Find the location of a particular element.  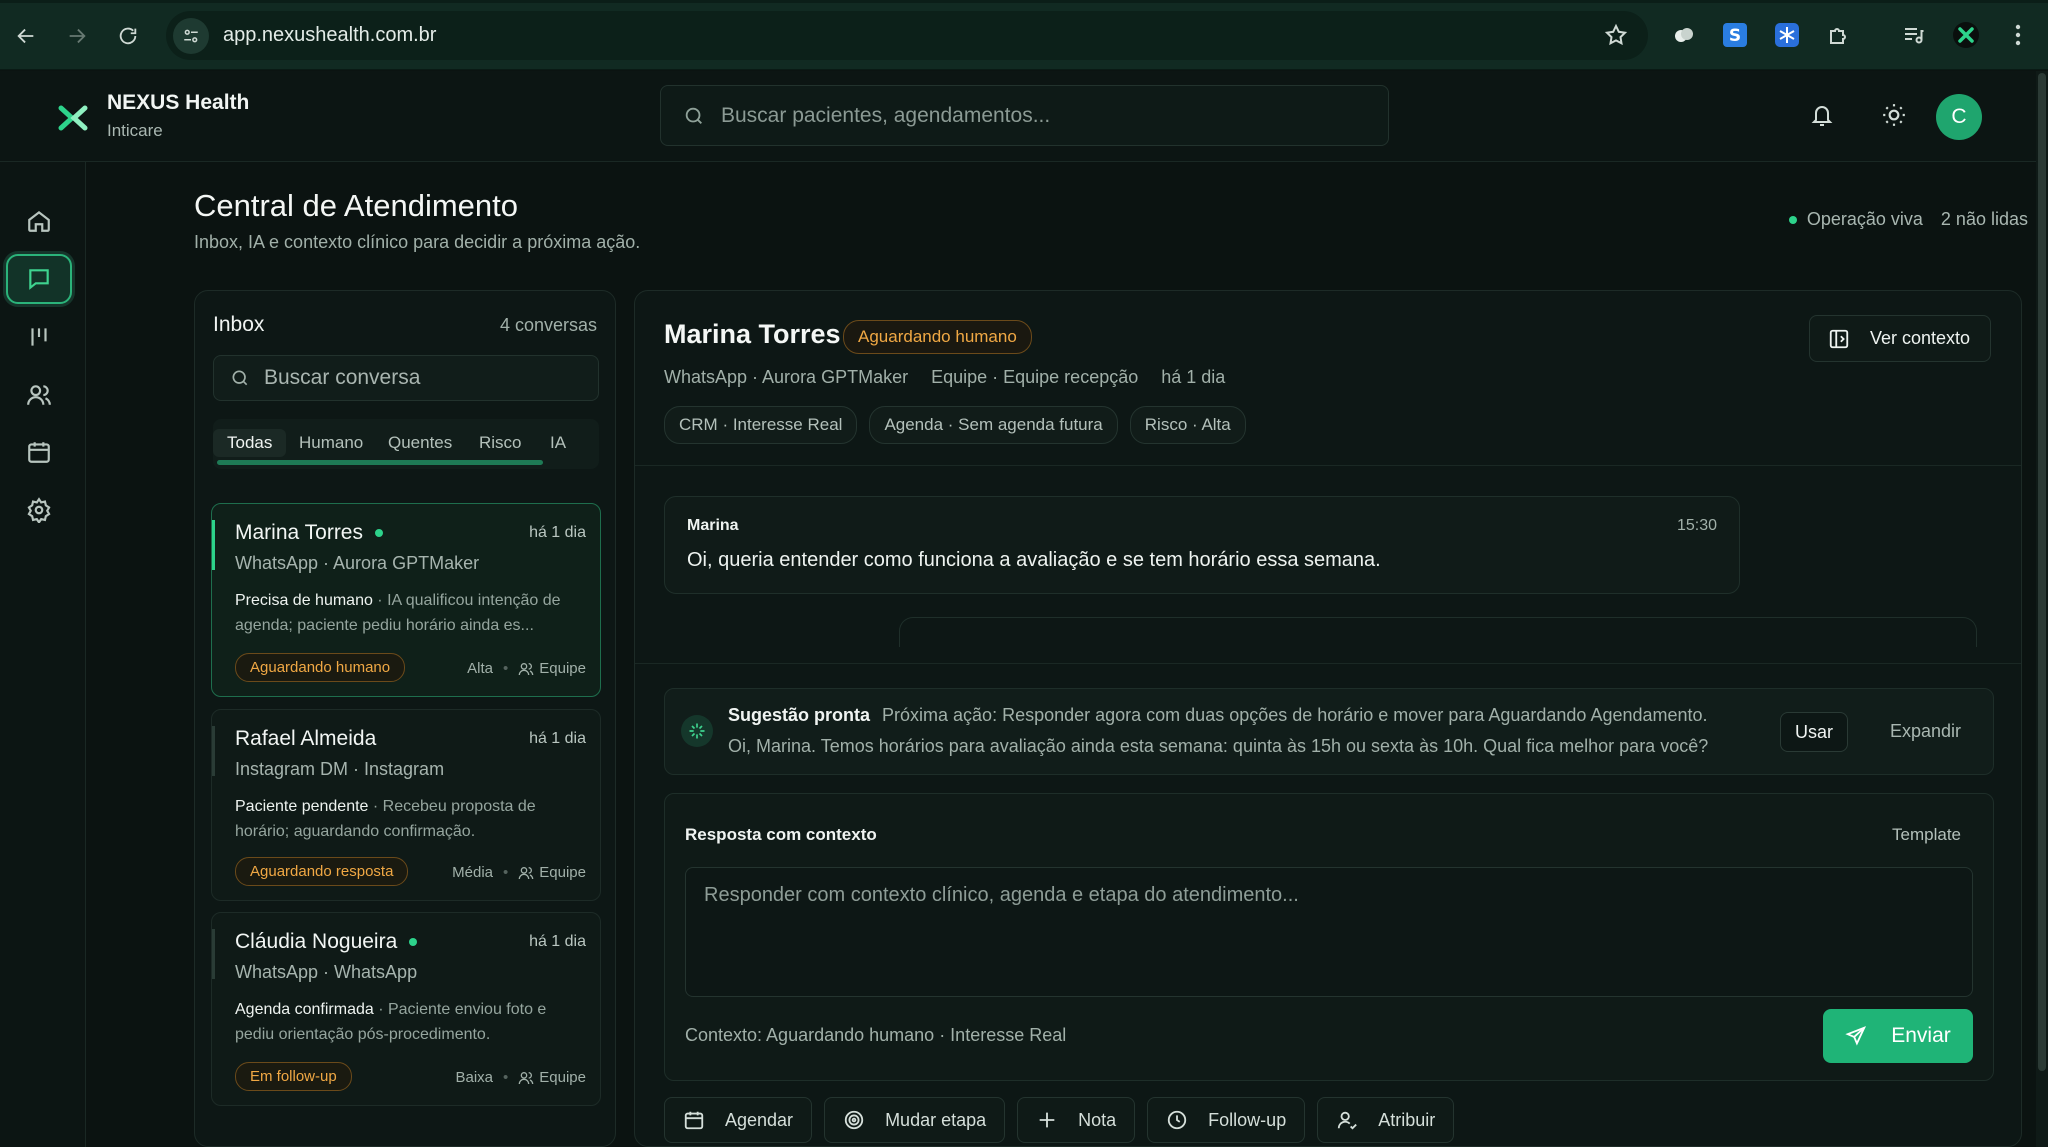

inbox-search is located at coordinates (406, 378).